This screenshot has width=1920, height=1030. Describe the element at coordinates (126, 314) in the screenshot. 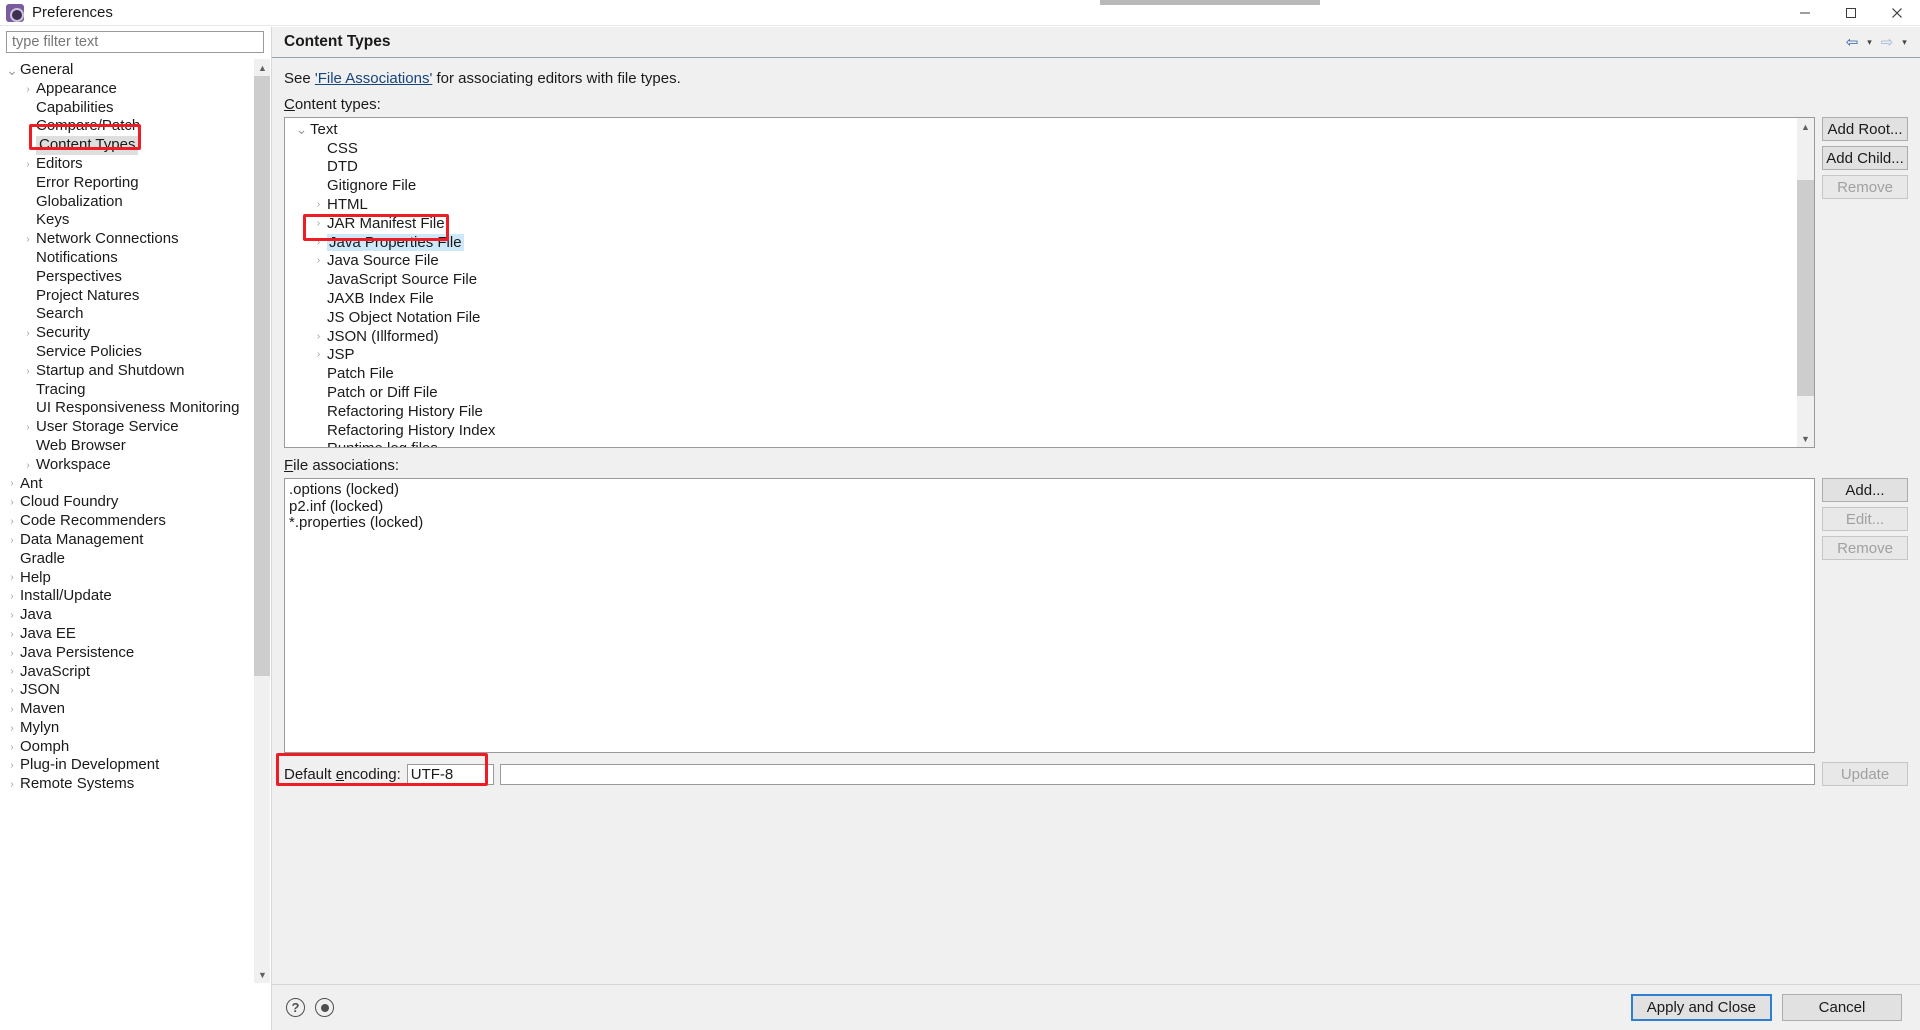

I see `sidebar-item-search: Search` at that location.